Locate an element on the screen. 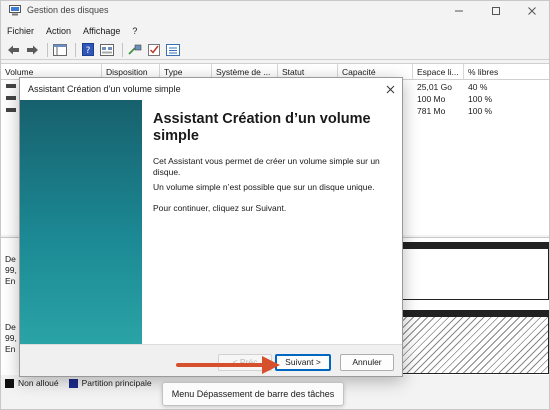 The image size is (550, 410). back-button is located at coordinates (13, 50).